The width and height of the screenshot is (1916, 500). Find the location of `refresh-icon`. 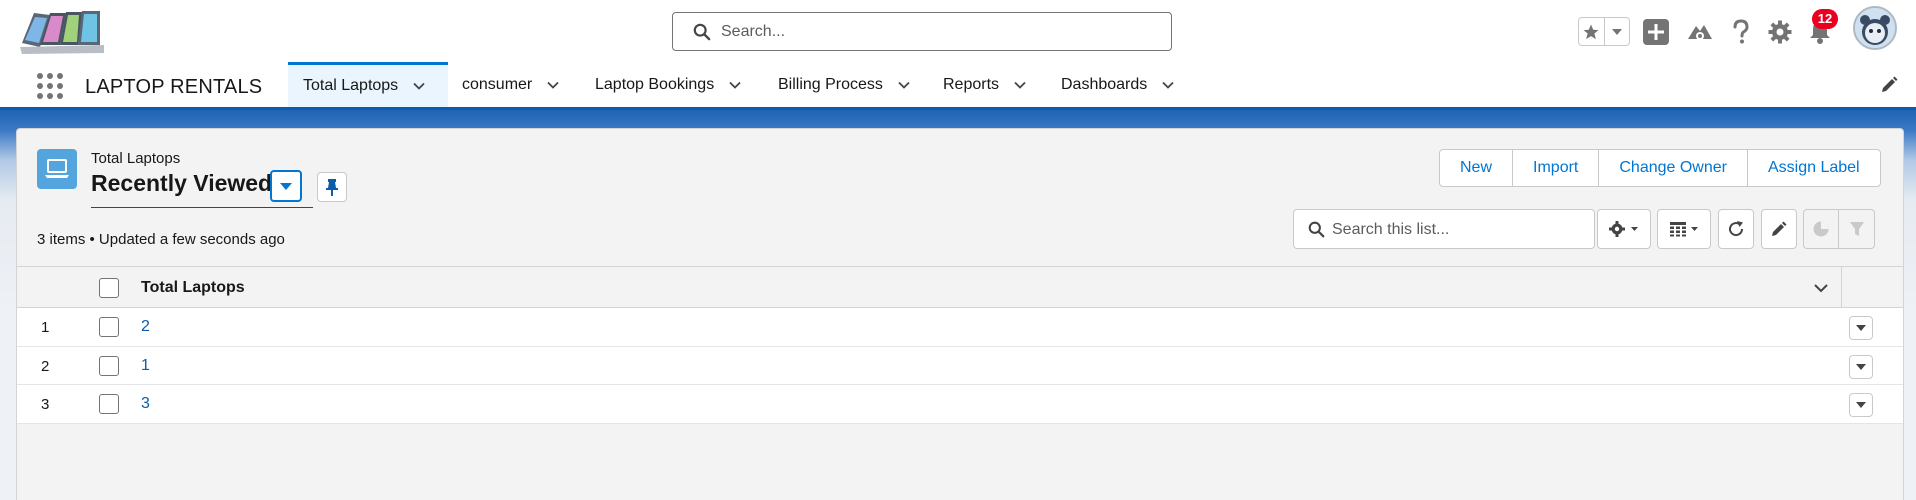

refresh-icon is located at coordinates (1736, 229).